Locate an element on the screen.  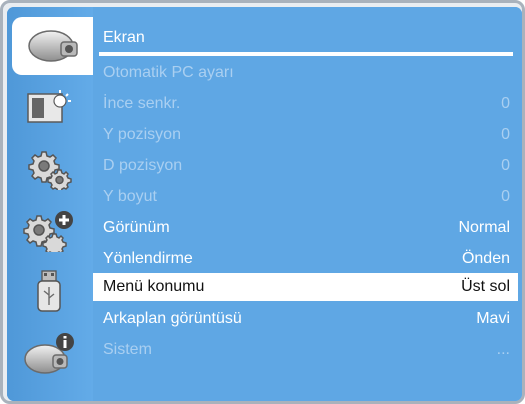
advanced-setup-gear-icon is located at coordinates (49, 230).